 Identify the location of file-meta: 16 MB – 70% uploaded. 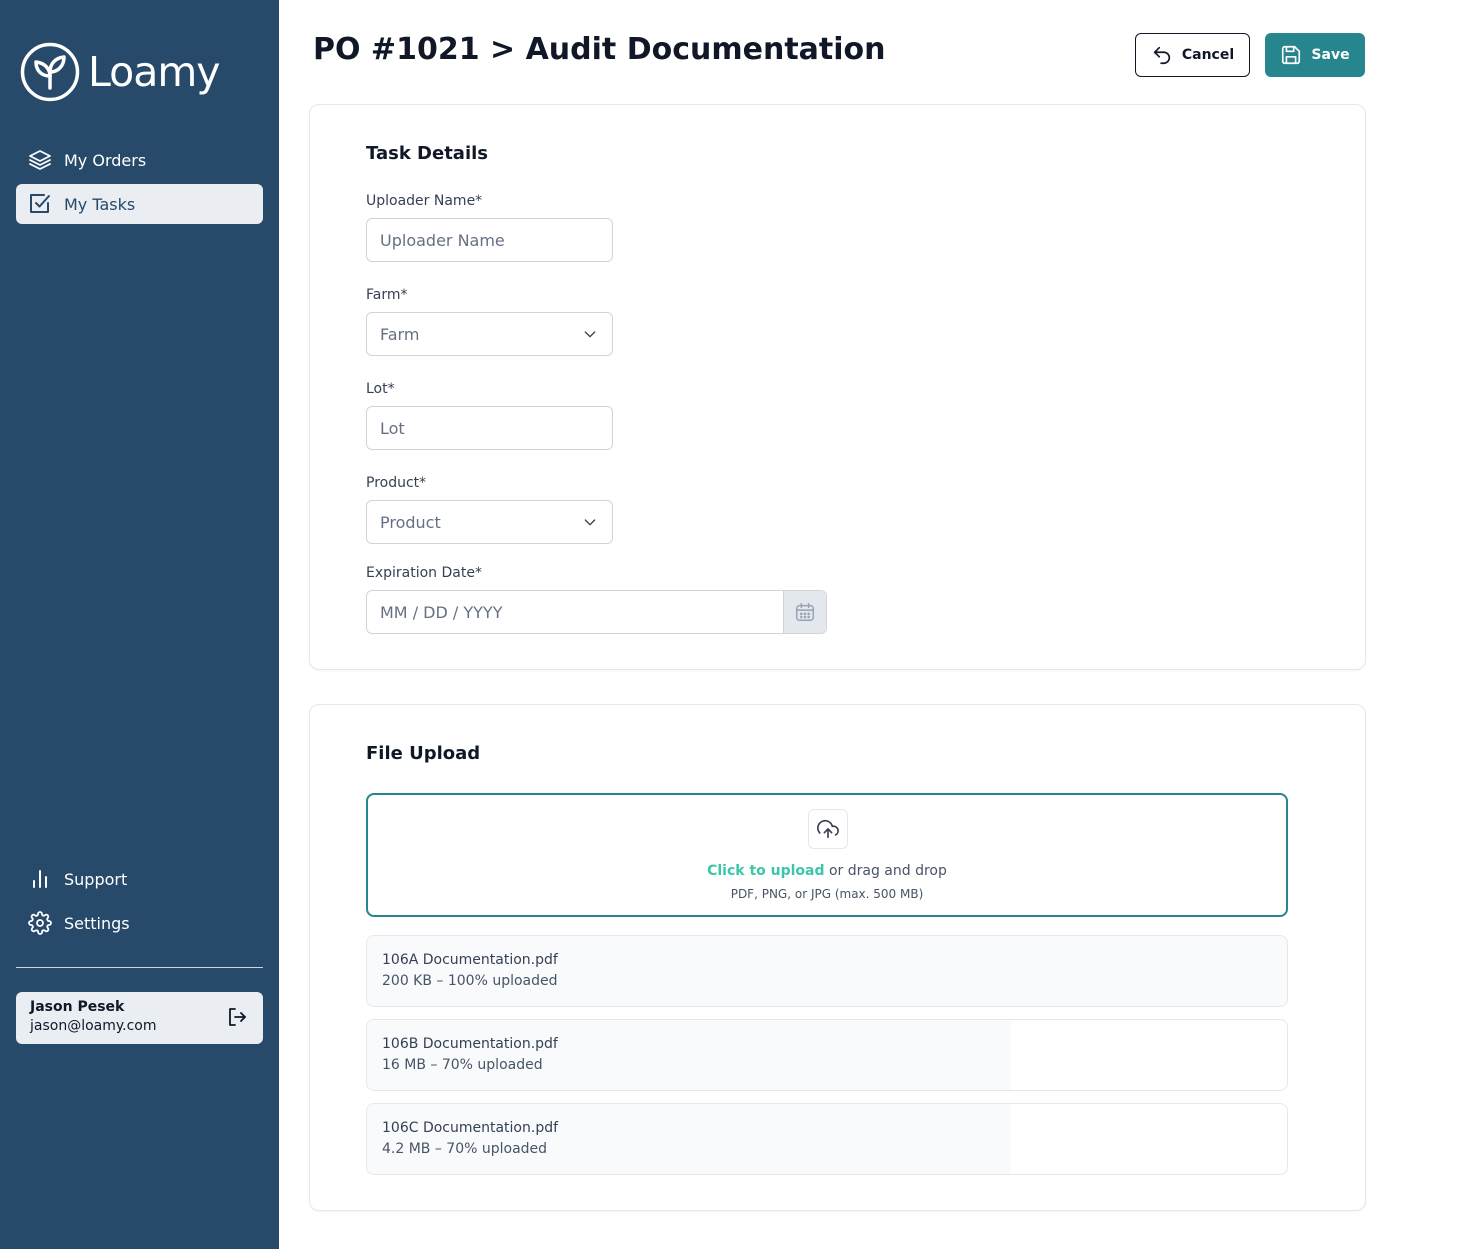
(462, 1065).